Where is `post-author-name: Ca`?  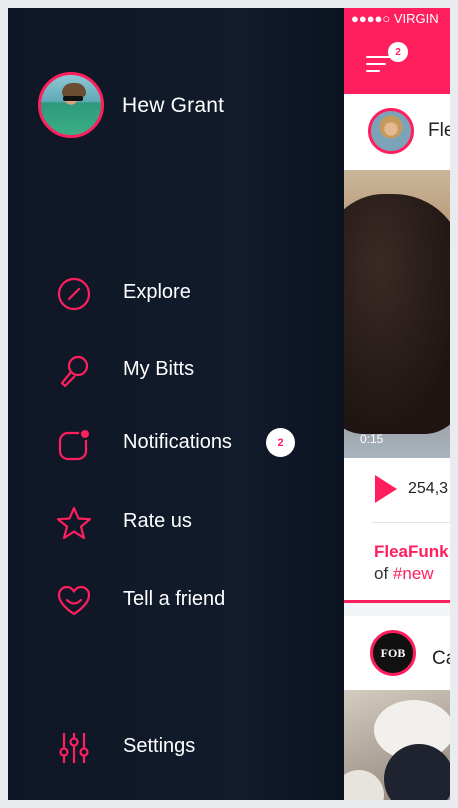
post-author-name: Ca is located at coordinates (441, 659).